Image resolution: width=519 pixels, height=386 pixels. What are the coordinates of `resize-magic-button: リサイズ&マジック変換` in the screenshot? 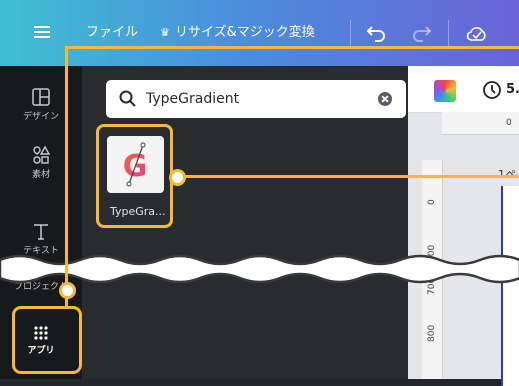 It's located at (245, 33).